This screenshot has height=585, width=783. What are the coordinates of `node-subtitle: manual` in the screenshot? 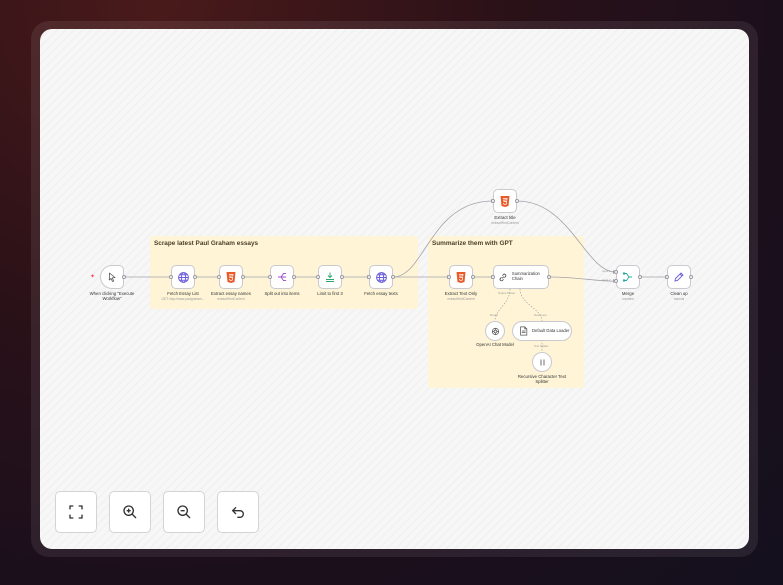 It's located at (679, 299).